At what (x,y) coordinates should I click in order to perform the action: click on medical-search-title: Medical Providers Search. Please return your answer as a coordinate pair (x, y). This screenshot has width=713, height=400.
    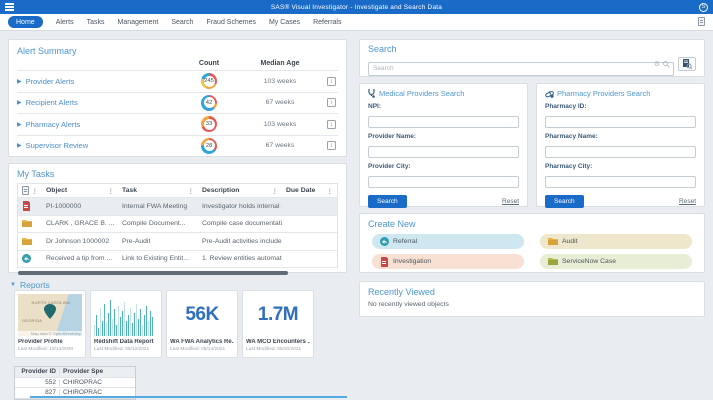
    Looking at the image, I should click on (422, 93).